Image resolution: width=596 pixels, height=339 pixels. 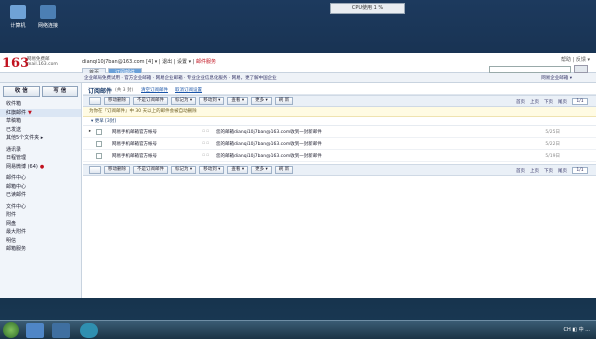 I want to click on row-date: 5/22日, so click(x=552, y=144).